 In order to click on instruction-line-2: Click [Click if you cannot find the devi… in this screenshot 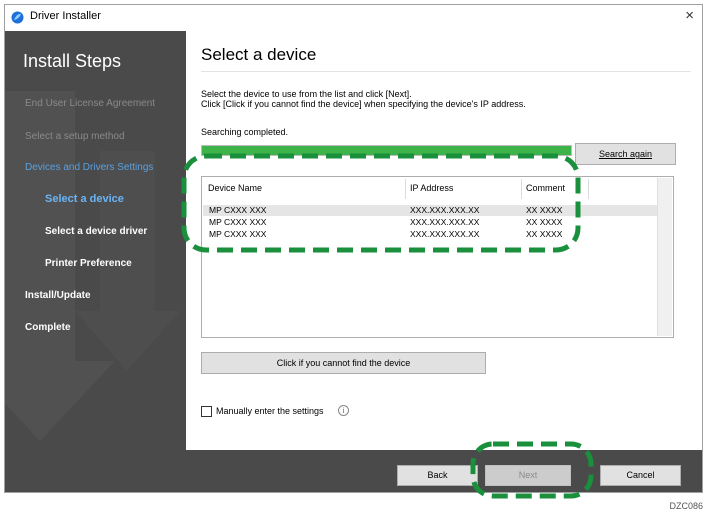, I will do `click(363, 104)`.